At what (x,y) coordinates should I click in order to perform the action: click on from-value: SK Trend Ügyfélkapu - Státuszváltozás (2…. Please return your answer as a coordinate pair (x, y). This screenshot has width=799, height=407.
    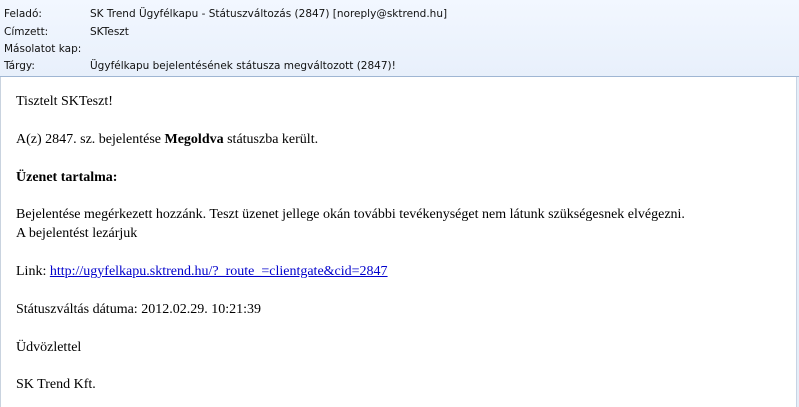
    Looking at the image, I should click on (268, 14).